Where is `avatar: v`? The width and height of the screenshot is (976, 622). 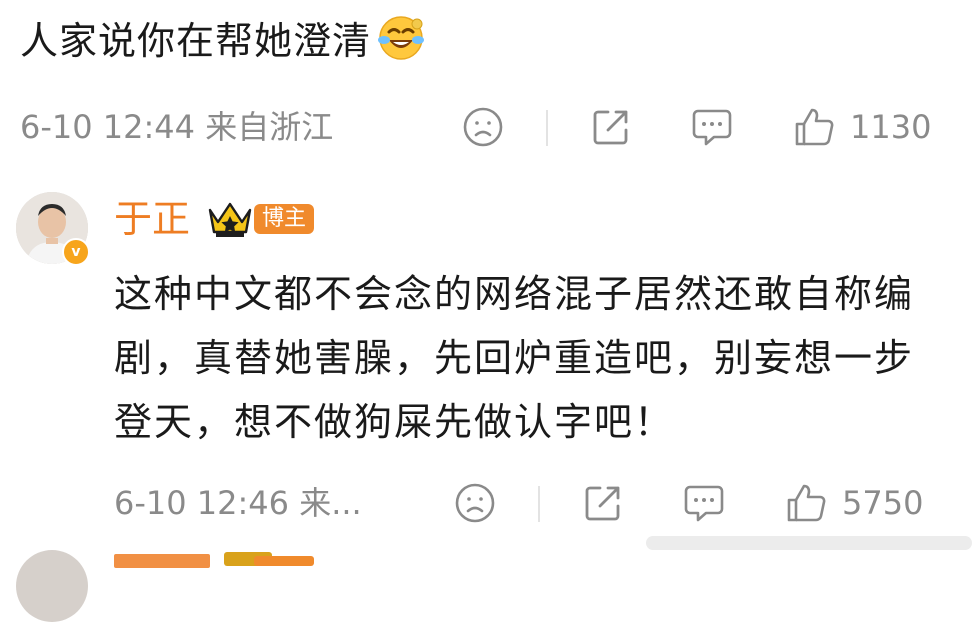
avatar: v is located at coordinates (53, 229).